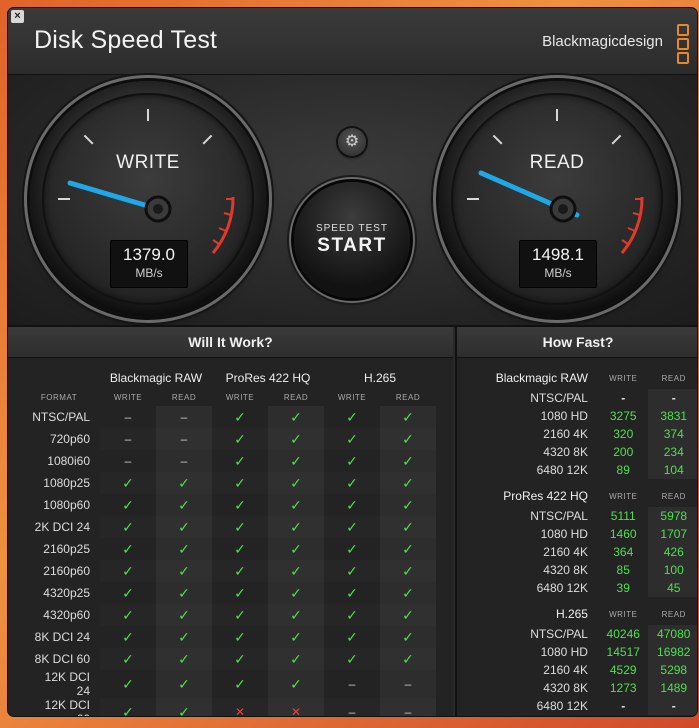 This screenshot has height=728, width=699. I want to click on table-row: 2160p60 ✓ ✓ ✓ ✓ ✓ ✓, so click(232, 571).